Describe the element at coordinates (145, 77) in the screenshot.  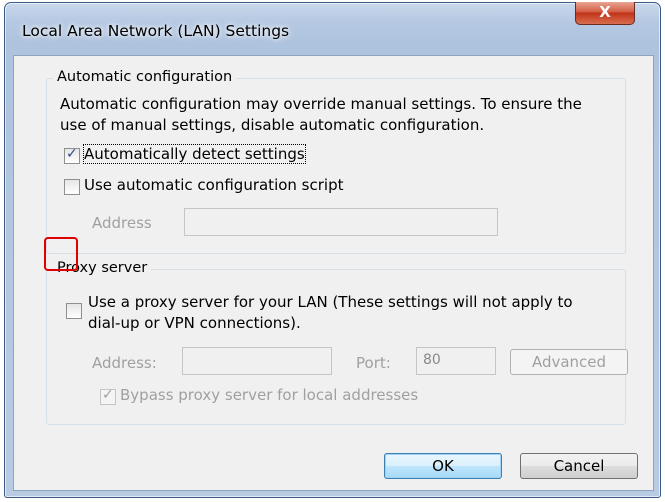
I see `group-label-automatic-configuration: Automatic configuration` at that location.